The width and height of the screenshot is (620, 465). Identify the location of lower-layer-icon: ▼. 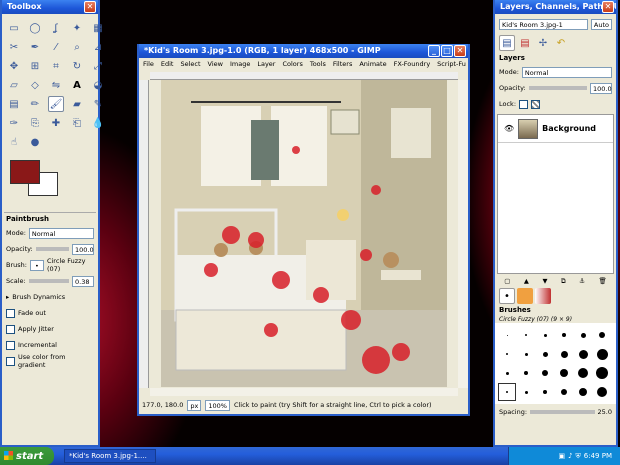
(544, 281).